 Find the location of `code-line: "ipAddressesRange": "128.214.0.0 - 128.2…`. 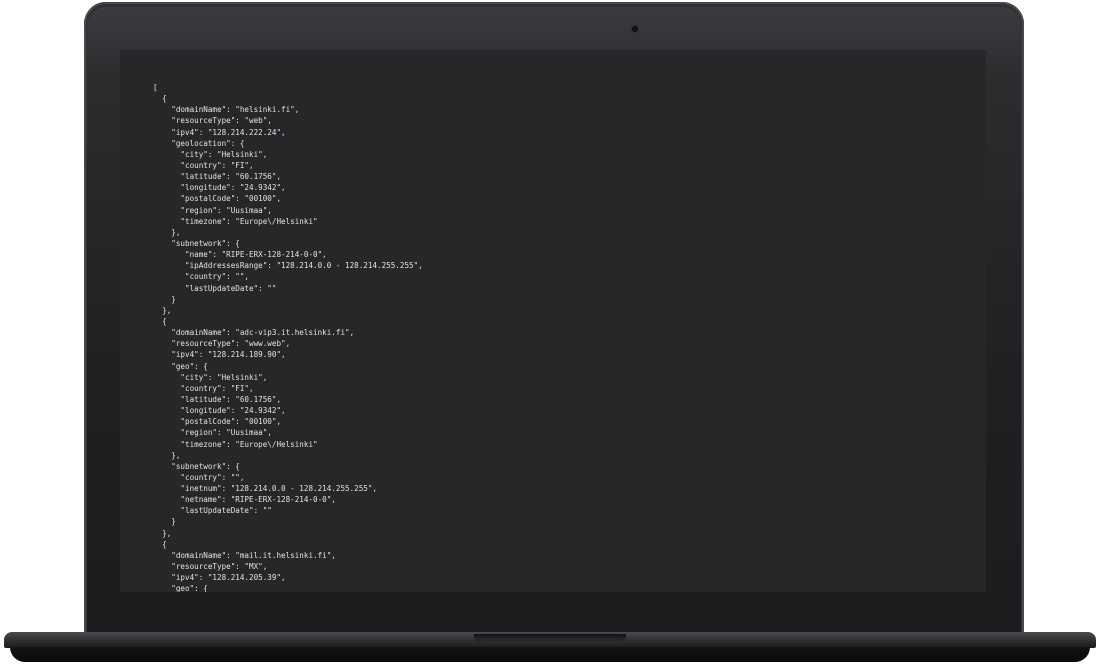

code-line: "ipAddressesRange": "128.214.0.0 - 128.2… is located at coordinates (288, 266).